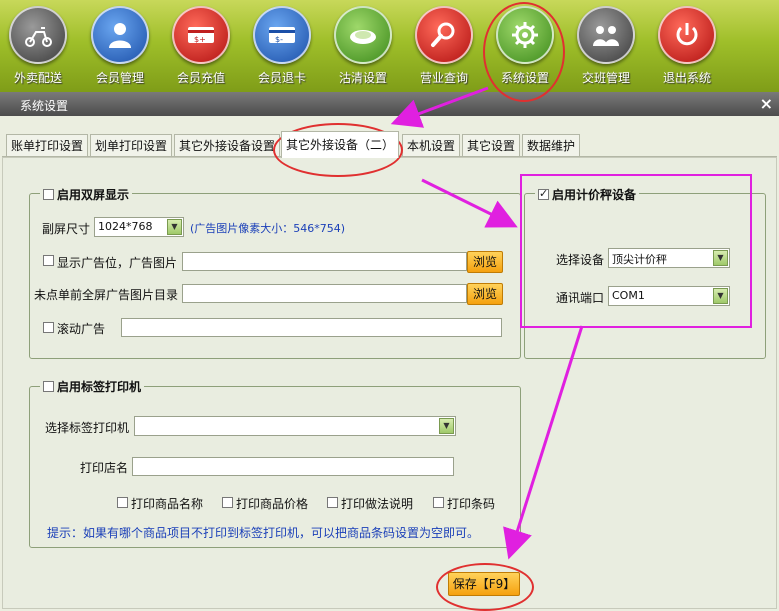 The width and height of the screenshot is (779, 611). What do you see at coordinates (125, 226) in the screenshot?
I see `screen-size-value: 1024*768` at bounding box center [125, 226].